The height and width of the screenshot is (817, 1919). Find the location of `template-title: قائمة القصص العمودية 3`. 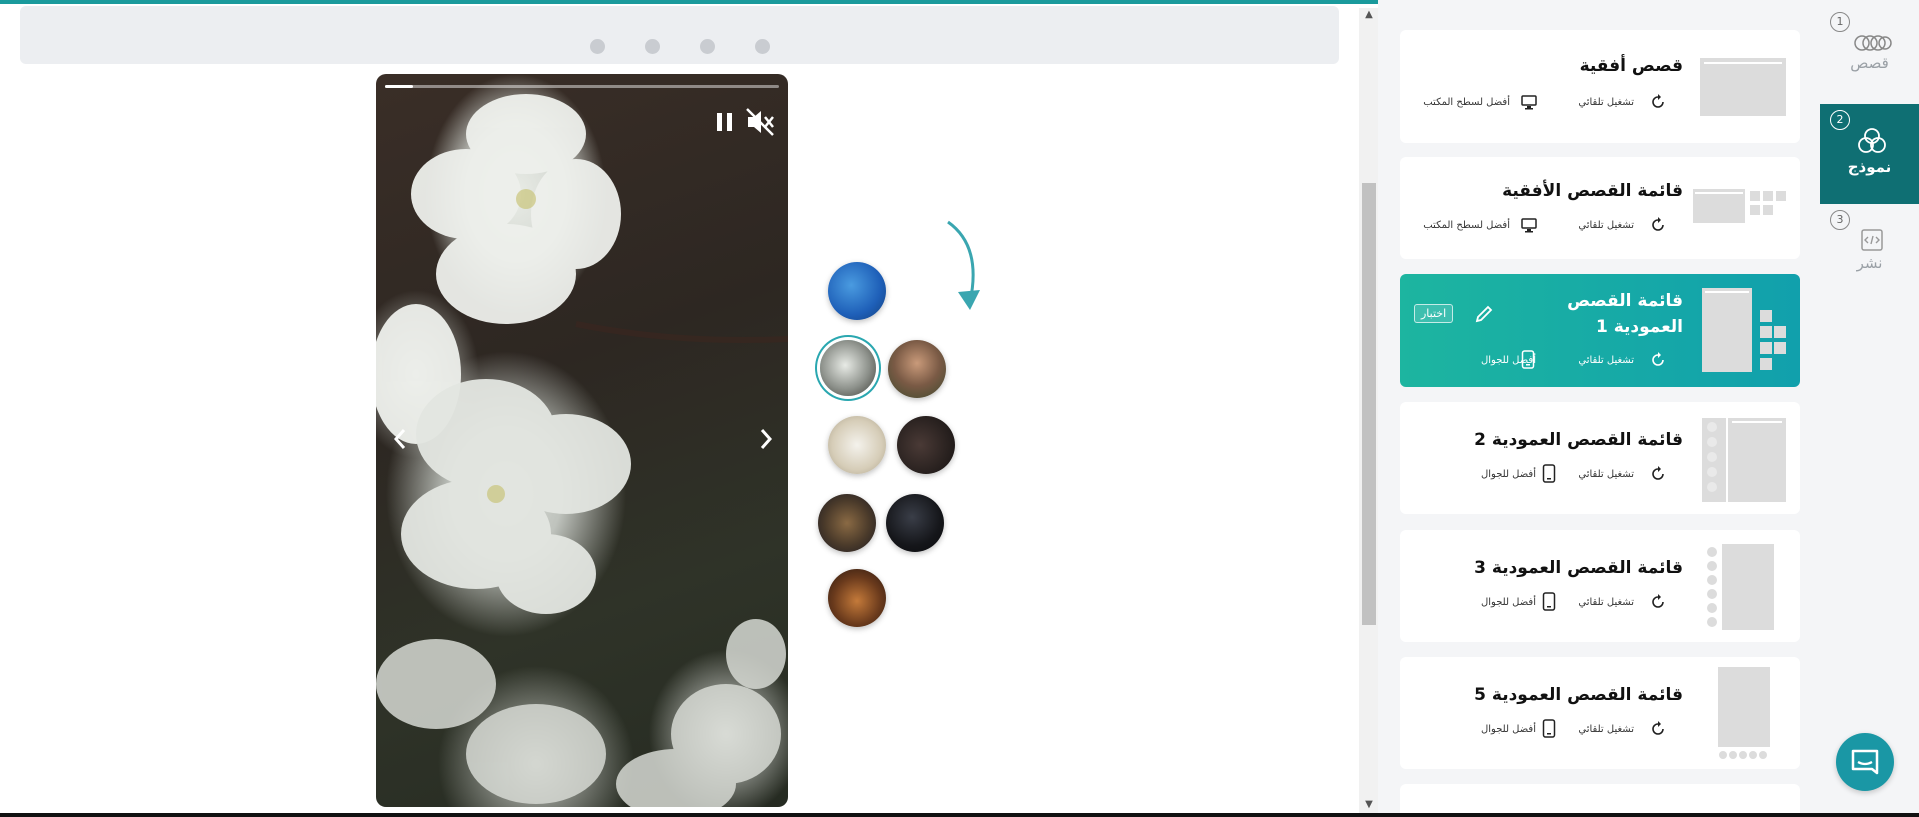

template-title: قائمة القصص العمودية 3 is located at coordinates (1578, 568).